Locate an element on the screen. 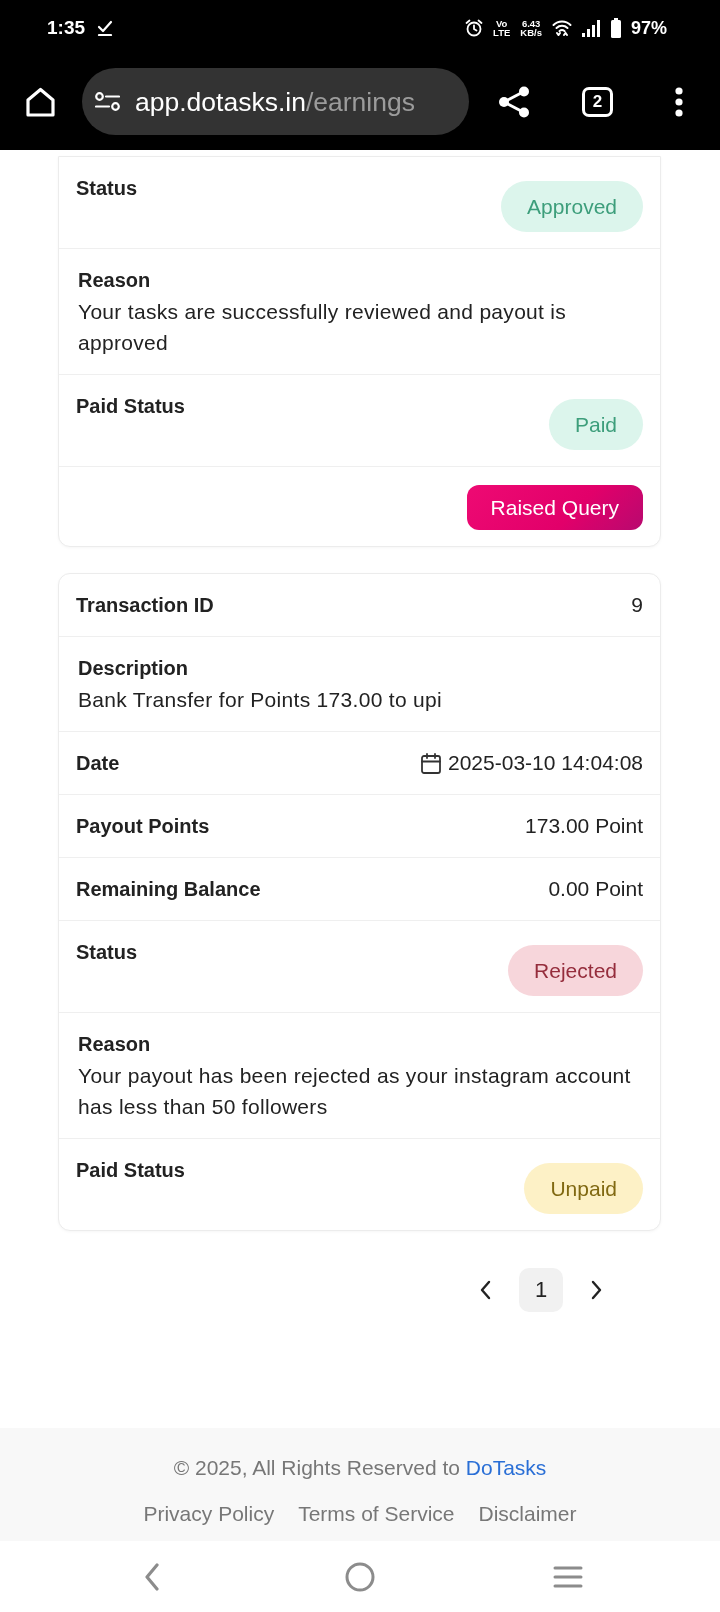  url-text: app.dotasks.in/earnings is located at coordinates (275, 101).